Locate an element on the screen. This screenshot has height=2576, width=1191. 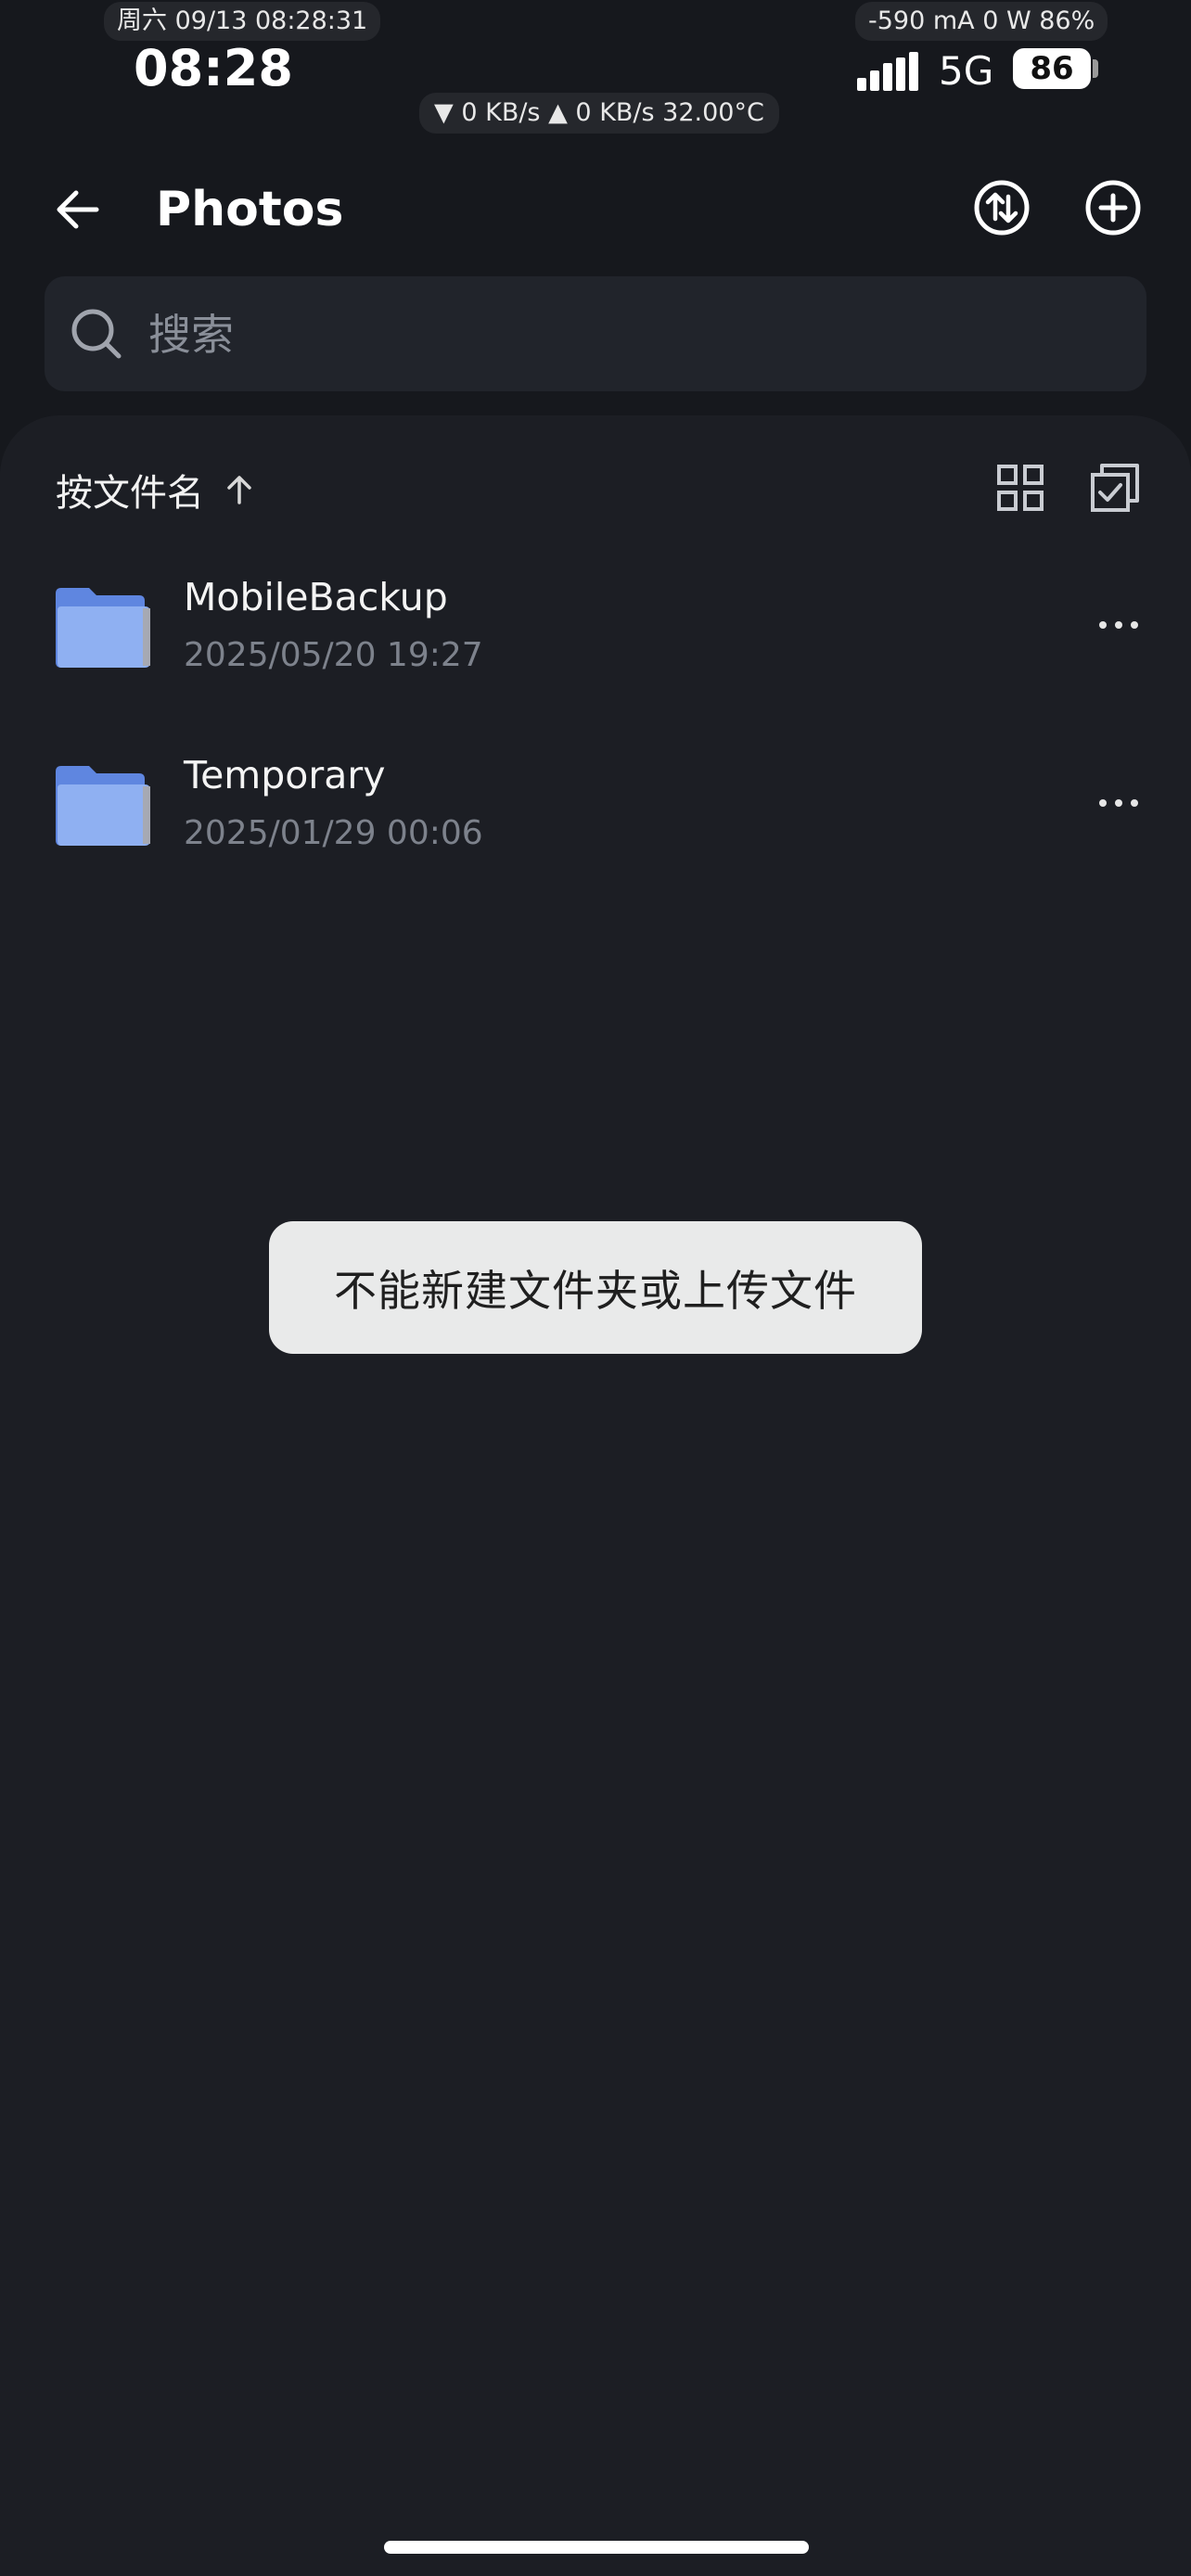
back-button is located at coordinates (78, 209).